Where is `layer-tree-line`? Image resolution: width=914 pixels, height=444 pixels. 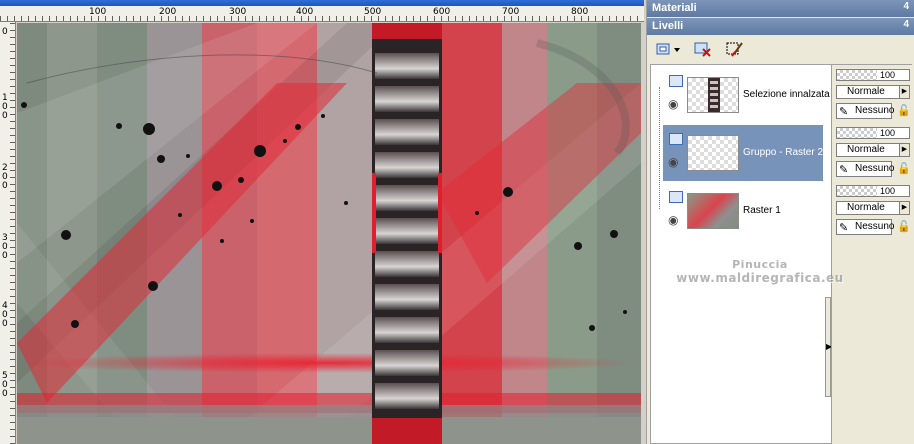
layer-tree-line is located at coordinates (659, 148).